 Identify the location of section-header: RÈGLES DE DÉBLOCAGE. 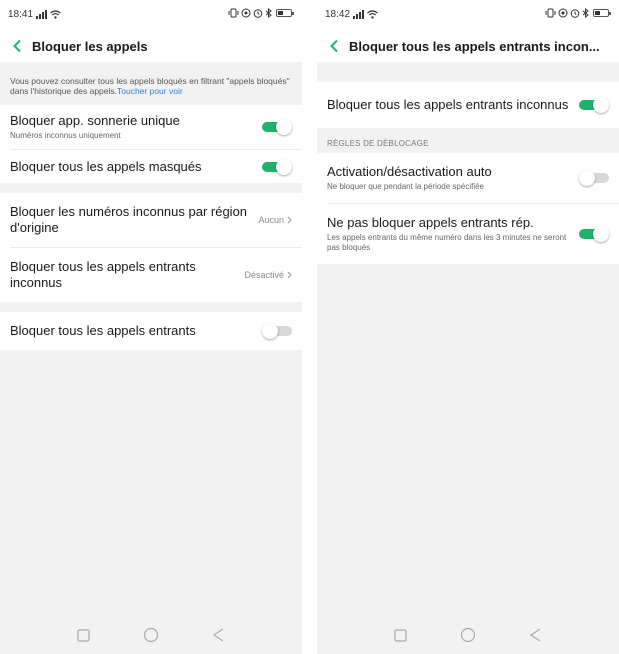
(468, 140).